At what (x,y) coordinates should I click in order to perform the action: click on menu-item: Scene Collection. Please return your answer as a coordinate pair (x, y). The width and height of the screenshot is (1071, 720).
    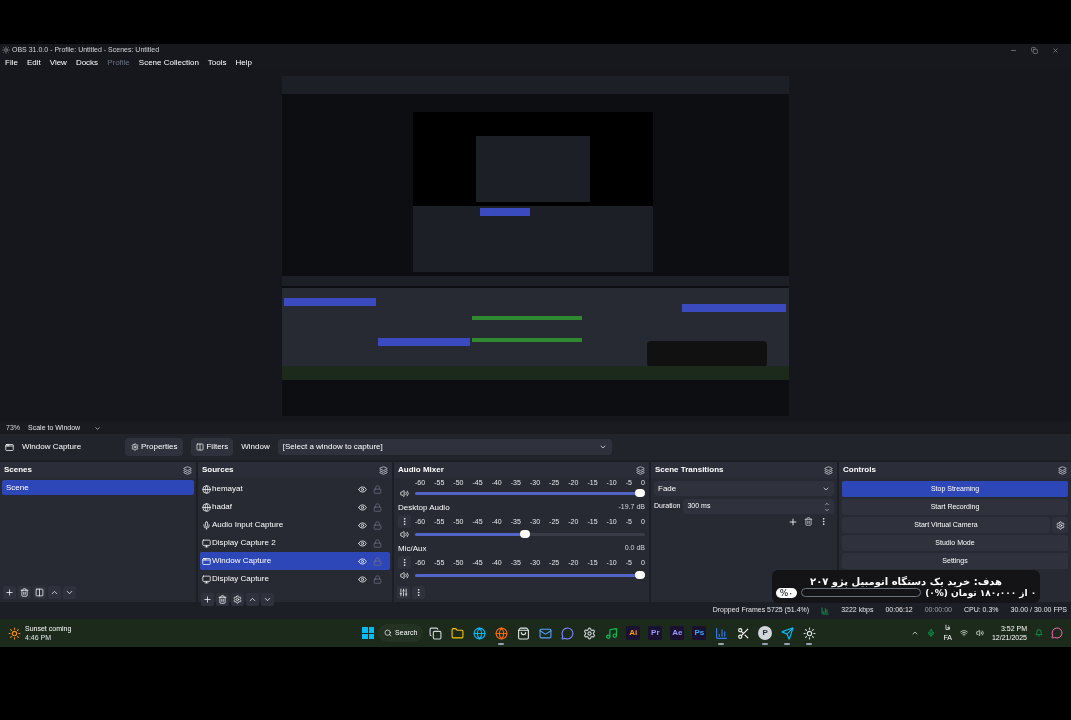
    Looking at the image, I should click on (168, 63).